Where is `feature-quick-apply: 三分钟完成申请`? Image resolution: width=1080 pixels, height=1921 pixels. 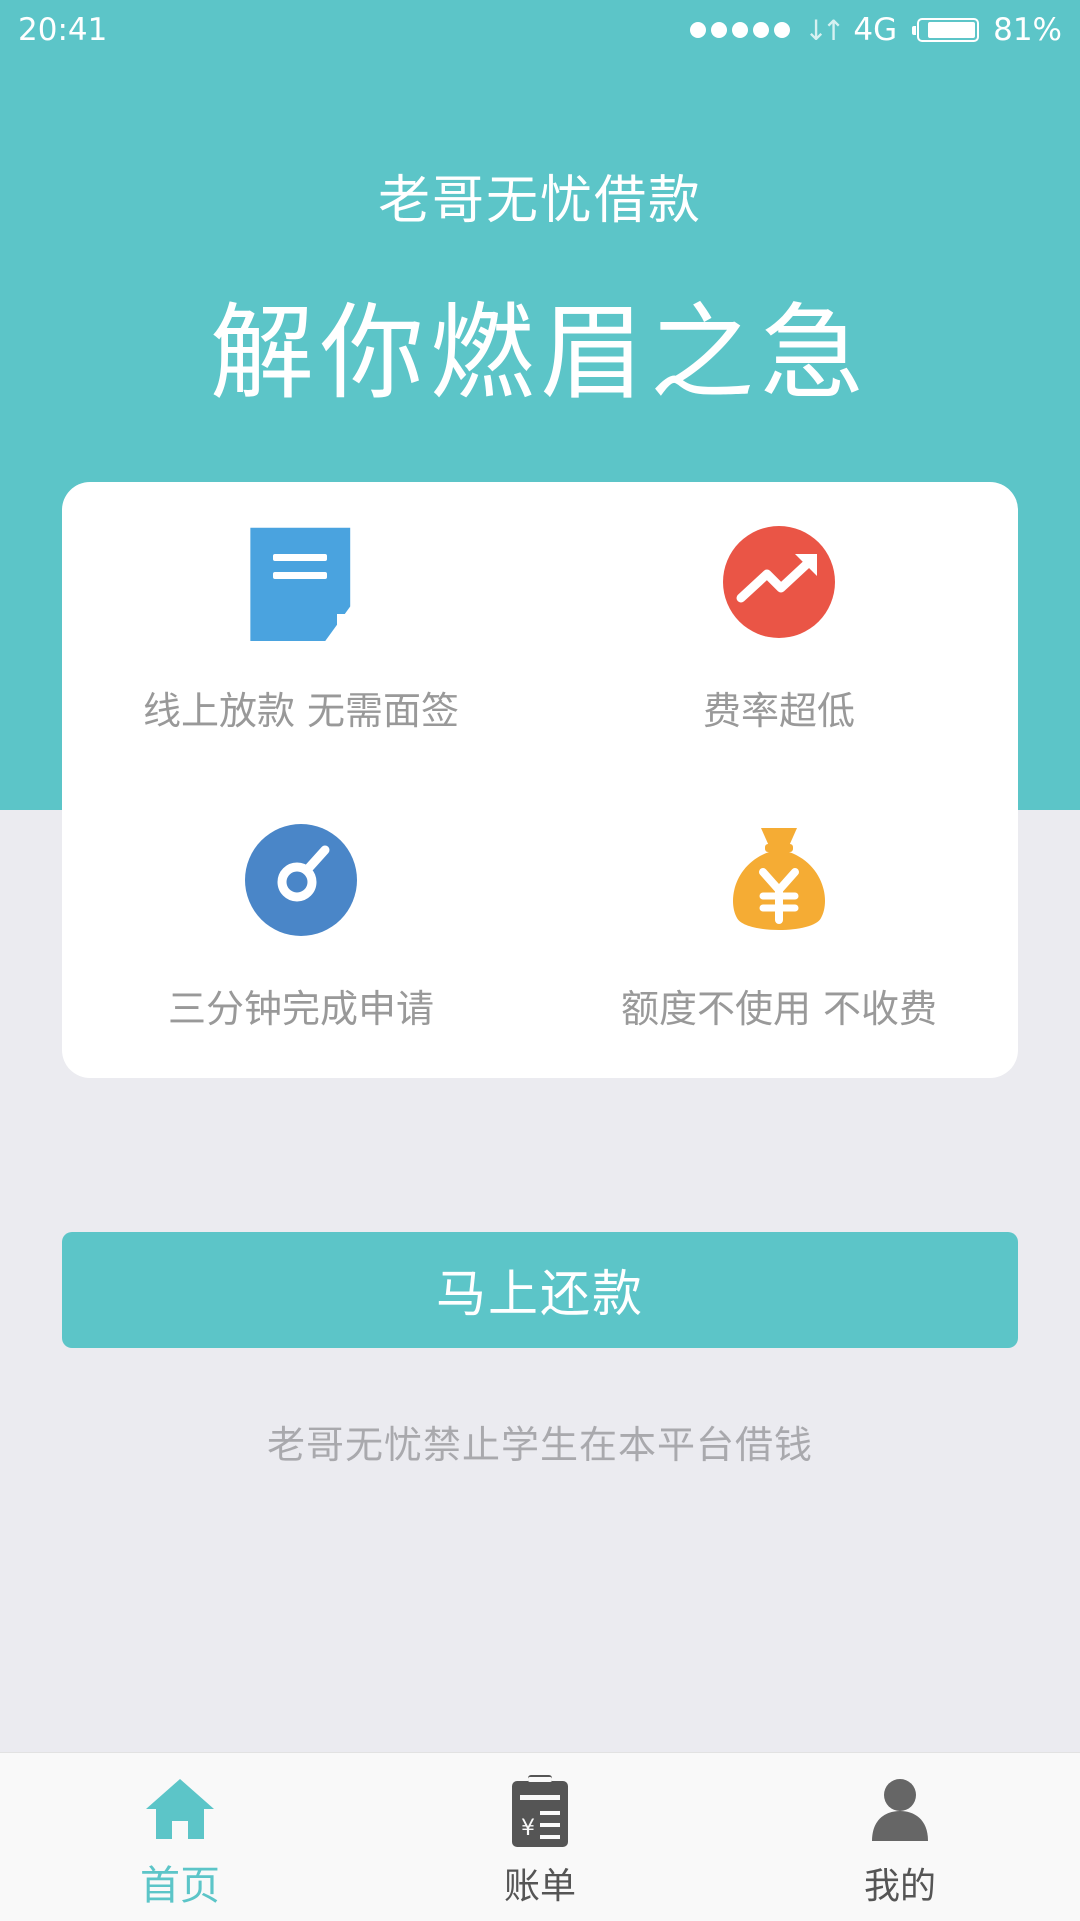 feature-quick-apply: 三分钟完成申请 is located at coordinates (301, 929).